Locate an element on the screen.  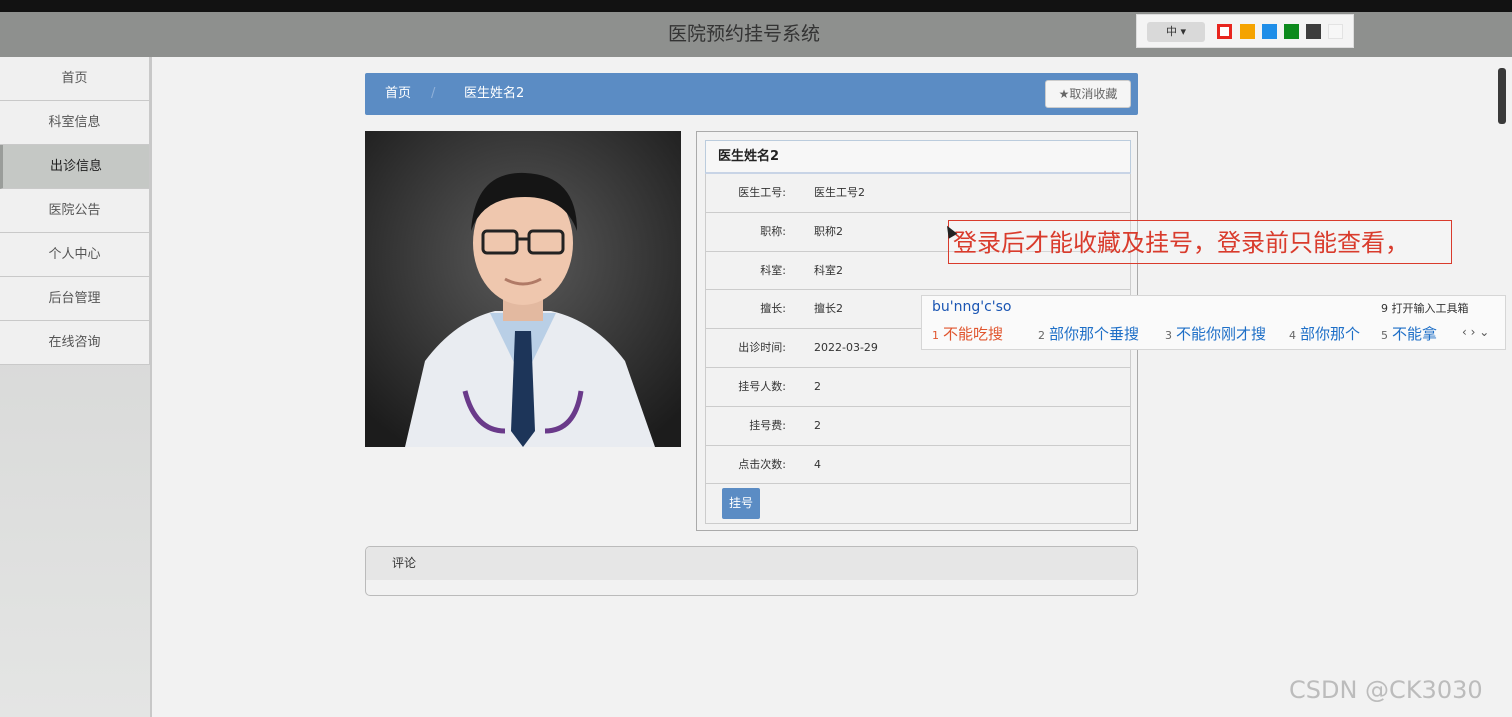
theme-swatch-blue is located at coordinates (1269, 31).